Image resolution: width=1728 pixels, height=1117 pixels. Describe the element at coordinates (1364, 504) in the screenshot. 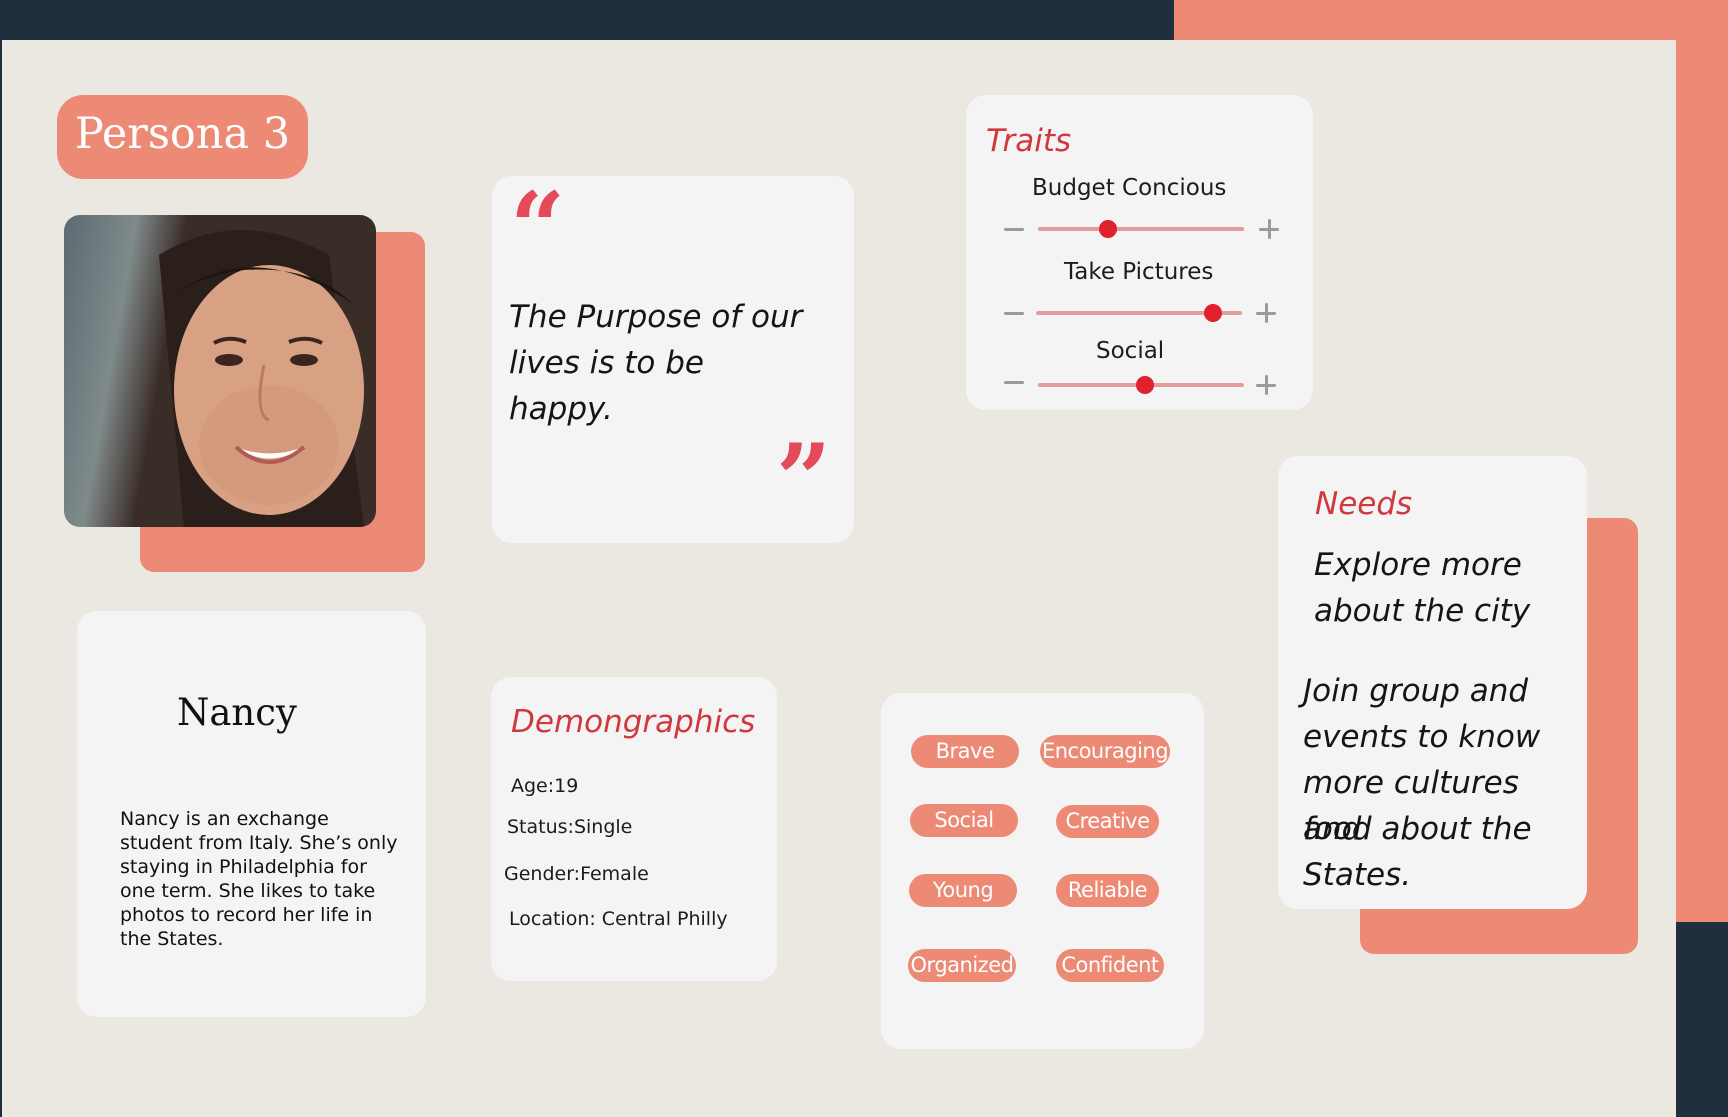

I see `needs-title: Needs` at that location.